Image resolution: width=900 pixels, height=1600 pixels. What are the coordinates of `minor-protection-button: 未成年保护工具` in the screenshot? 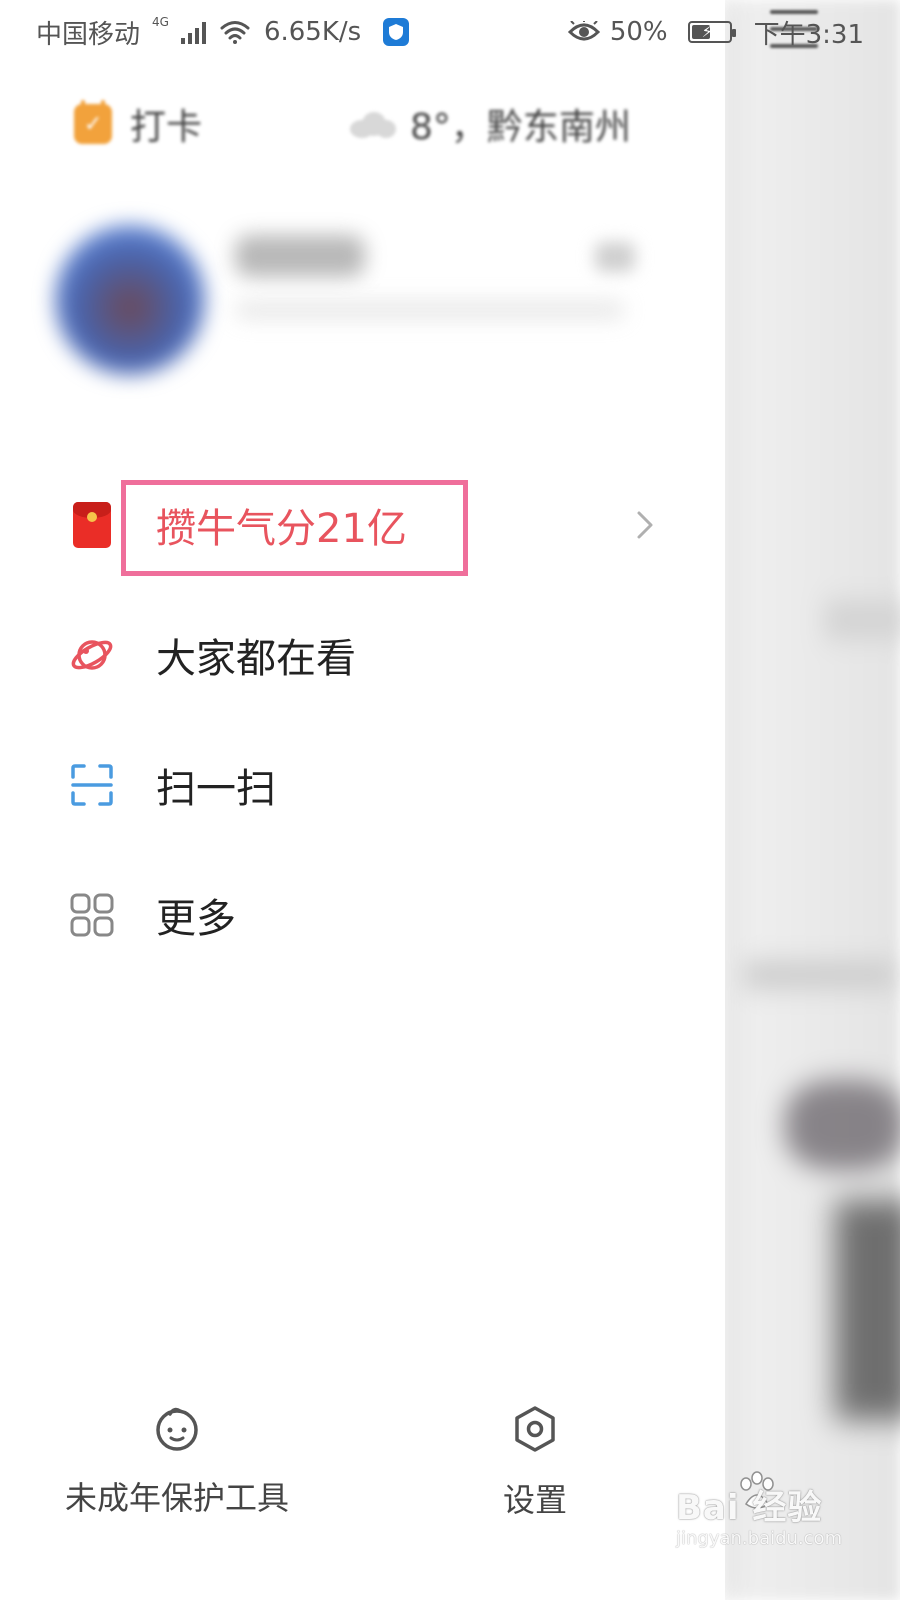 It's located at (177, 1462).